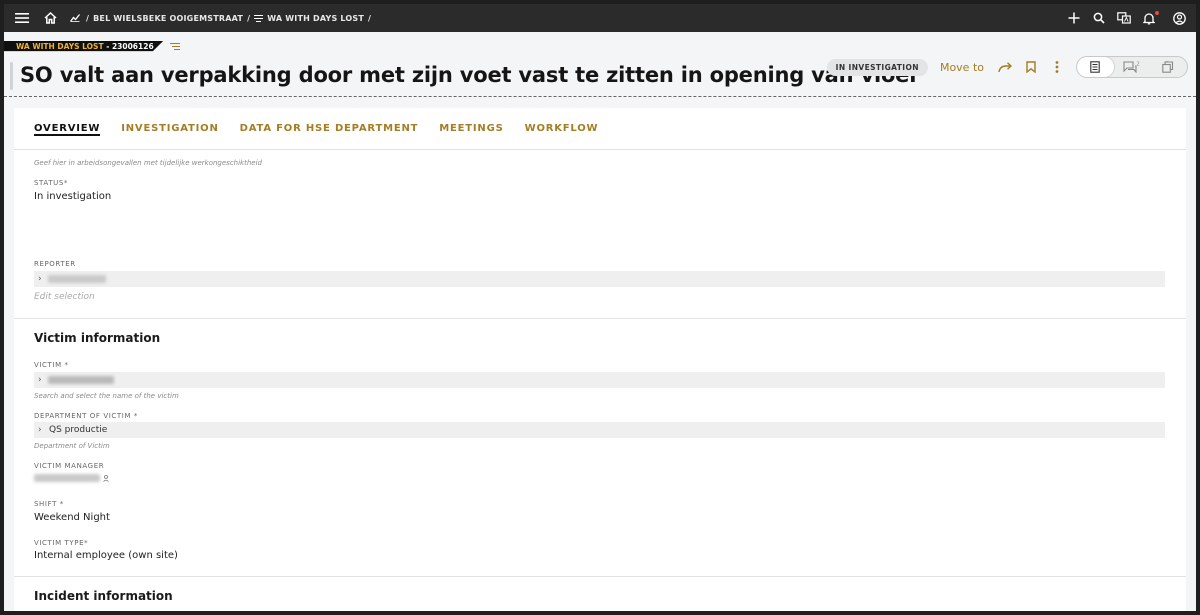 This screenshot has width=1200, height=615. Describe the element at coordinates (64, 297) in the screenshot. I see `edit-selection-link: Edit selection` at that location.